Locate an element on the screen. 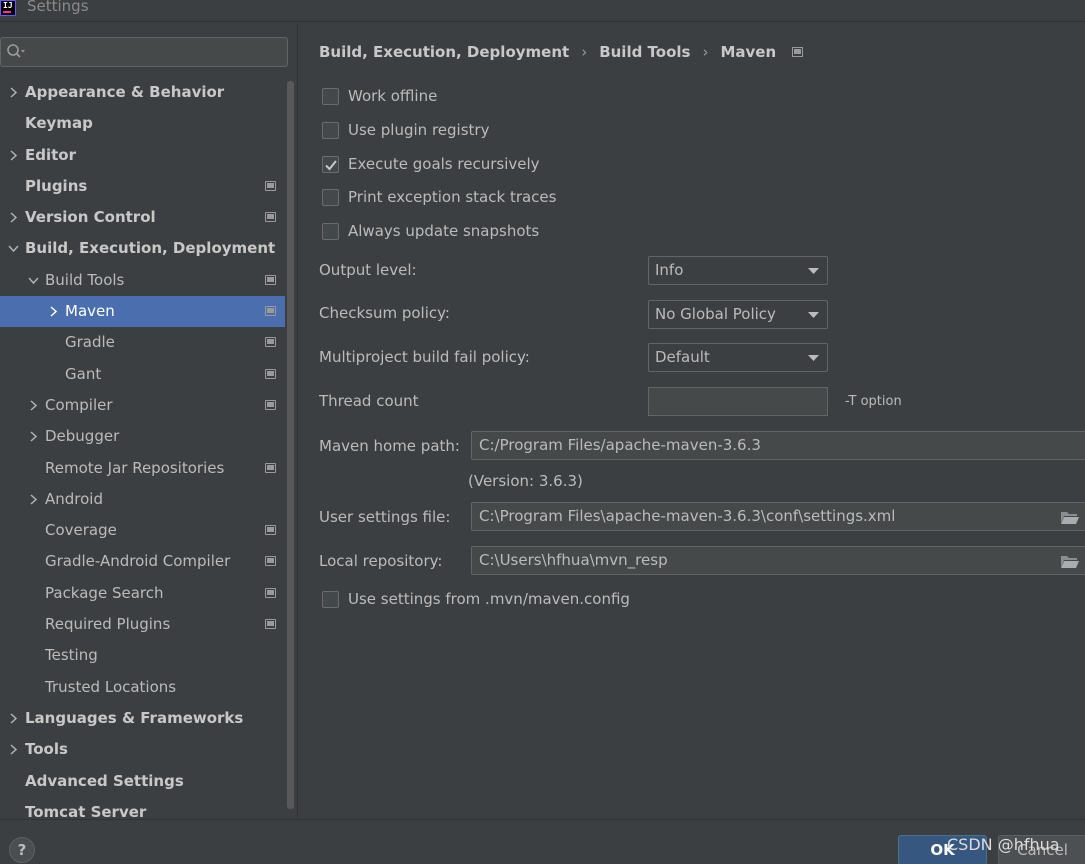 Image resolution: width=1085 pixels, height=864 pixels. tree-item-label: Gradle is located at coordinates (90, 342).